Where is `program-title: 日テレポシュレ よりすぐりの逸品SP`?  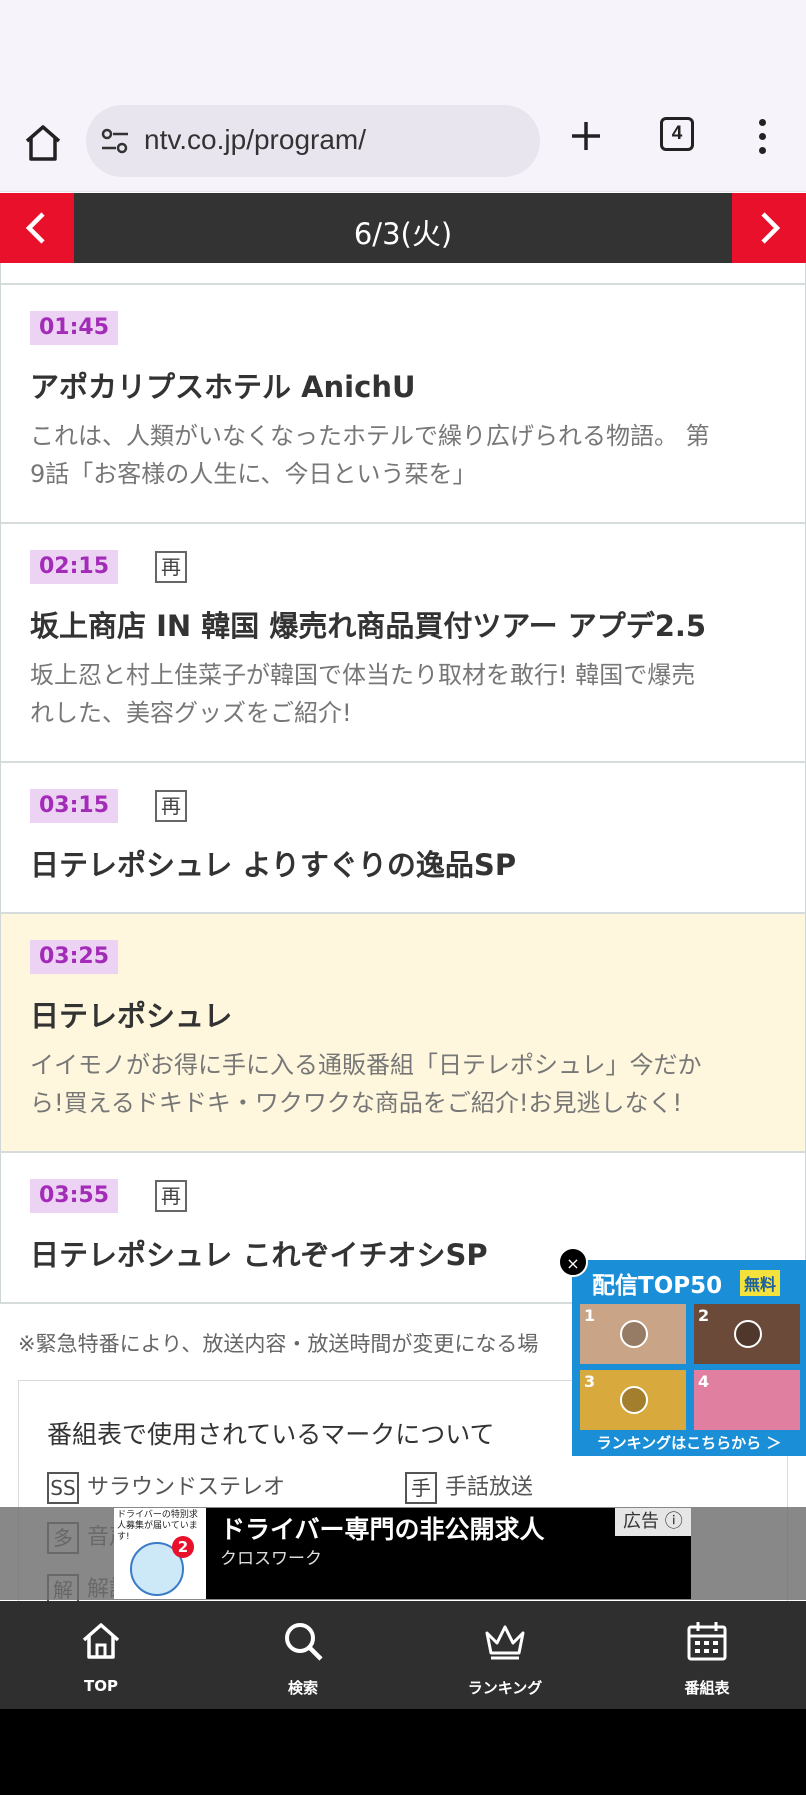
program-title: 日テレポシュレ よりすぐりの逸品SP is located at coordinates (403, 865).